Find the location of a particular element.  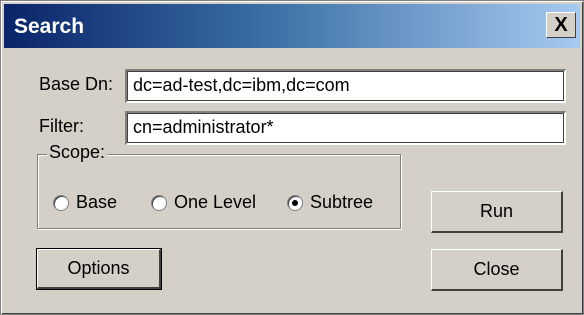

scope-option-base: Base is located at coordinates (85, 202).